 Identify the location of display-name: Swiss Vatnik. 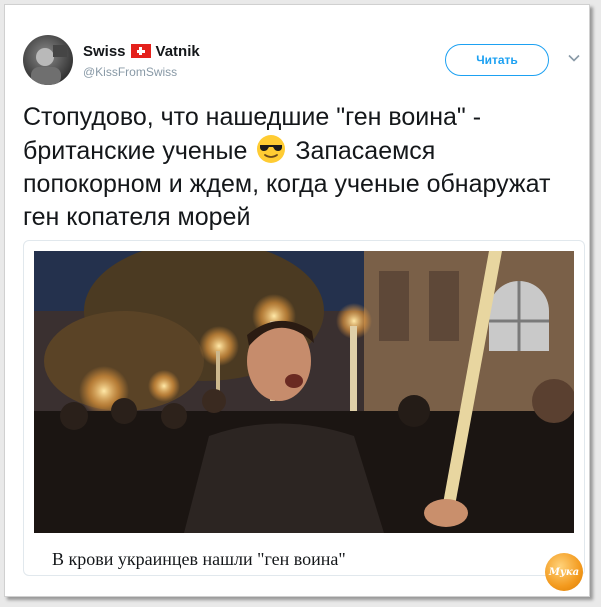
(141, 51).